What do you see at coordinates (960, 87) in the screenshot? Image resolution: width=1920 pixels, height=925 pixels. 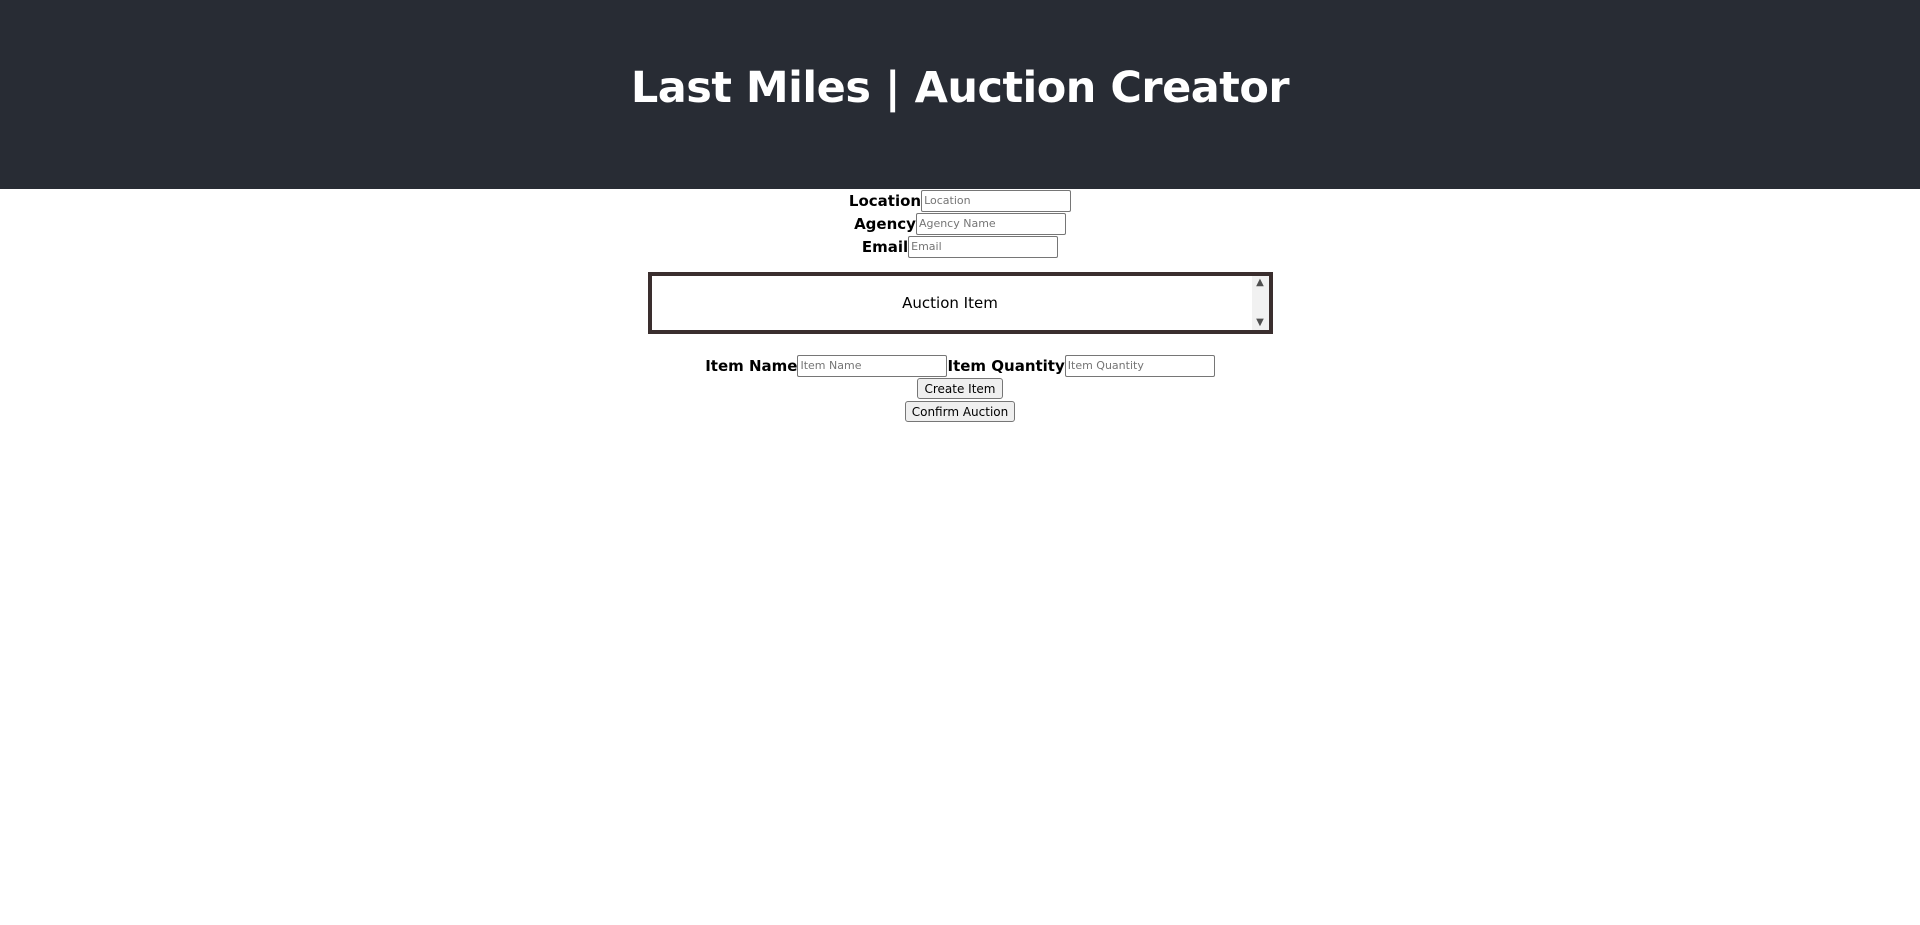 I see `page-title: Last Miles | Auction Creator` at bounding box center [960, 87].